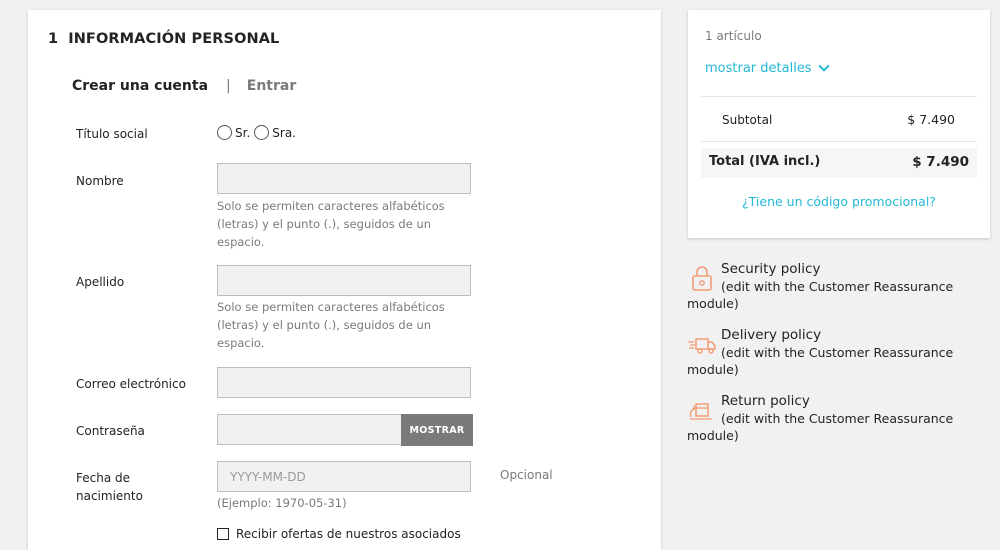 This screenshot has width=1000, height=550. Describe the element at coordinates (839, 141) in the screenshot. I see `summary-divider-mid` at that location.